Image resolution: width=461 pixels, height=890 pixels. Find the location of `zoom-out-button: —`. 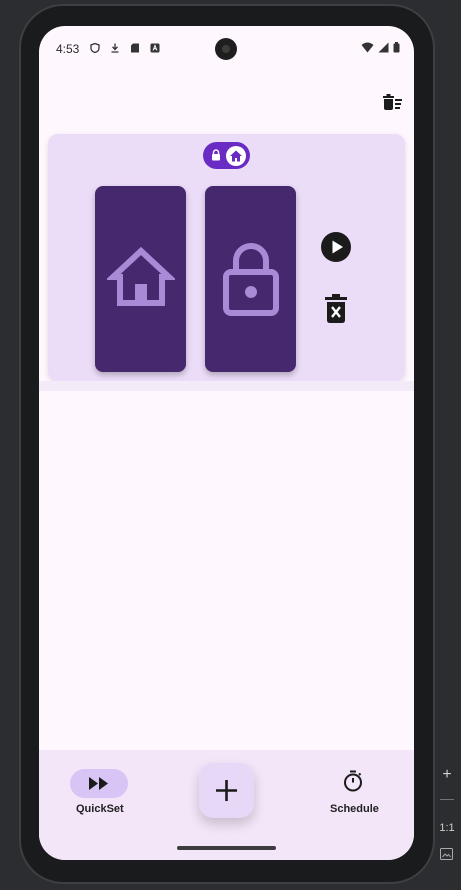

zoom-out-button: — is located at coordinates (447, 798).